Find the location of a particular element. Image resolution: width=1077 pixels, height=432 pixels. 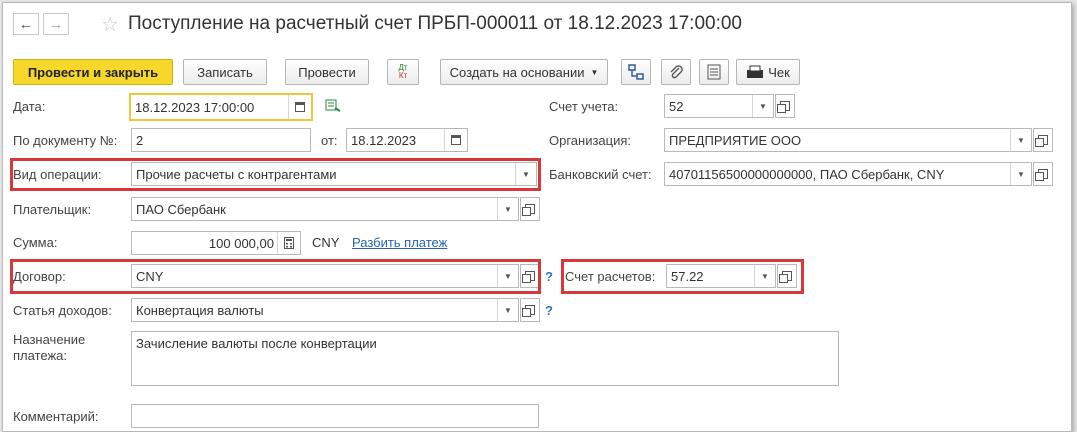

comment-field is located at coordinates (335, 416).